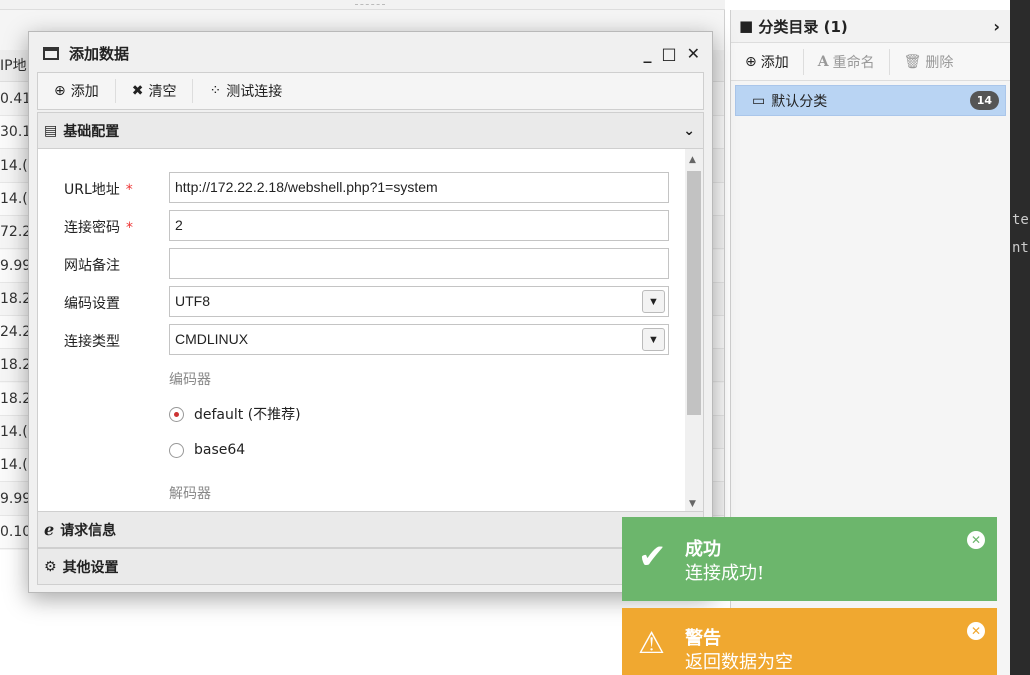  I want to click on basic-config-title: 基础配置, so click(91, 131).